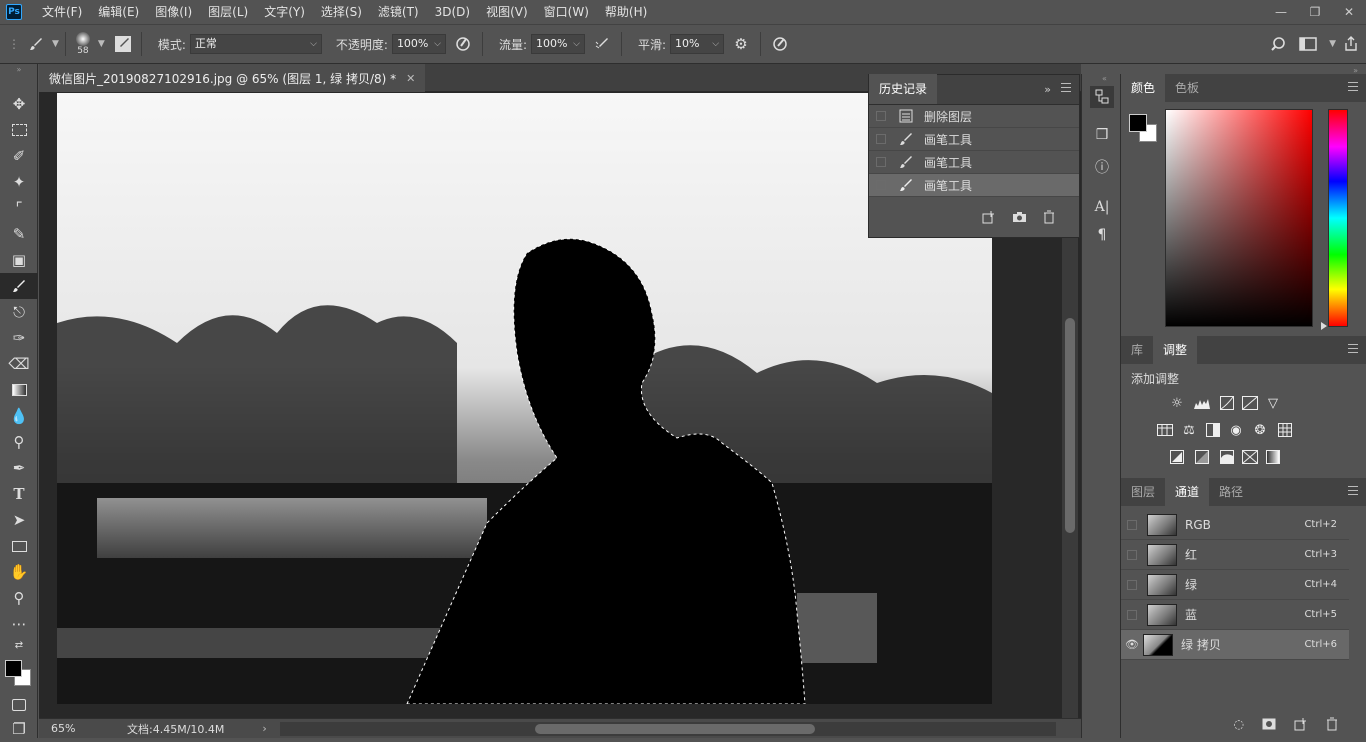 The image size is (1366, 742). Describe the element at coordinates (19, 729) in the screenshot. I see `screen-mode-icon: ❐` at that location.